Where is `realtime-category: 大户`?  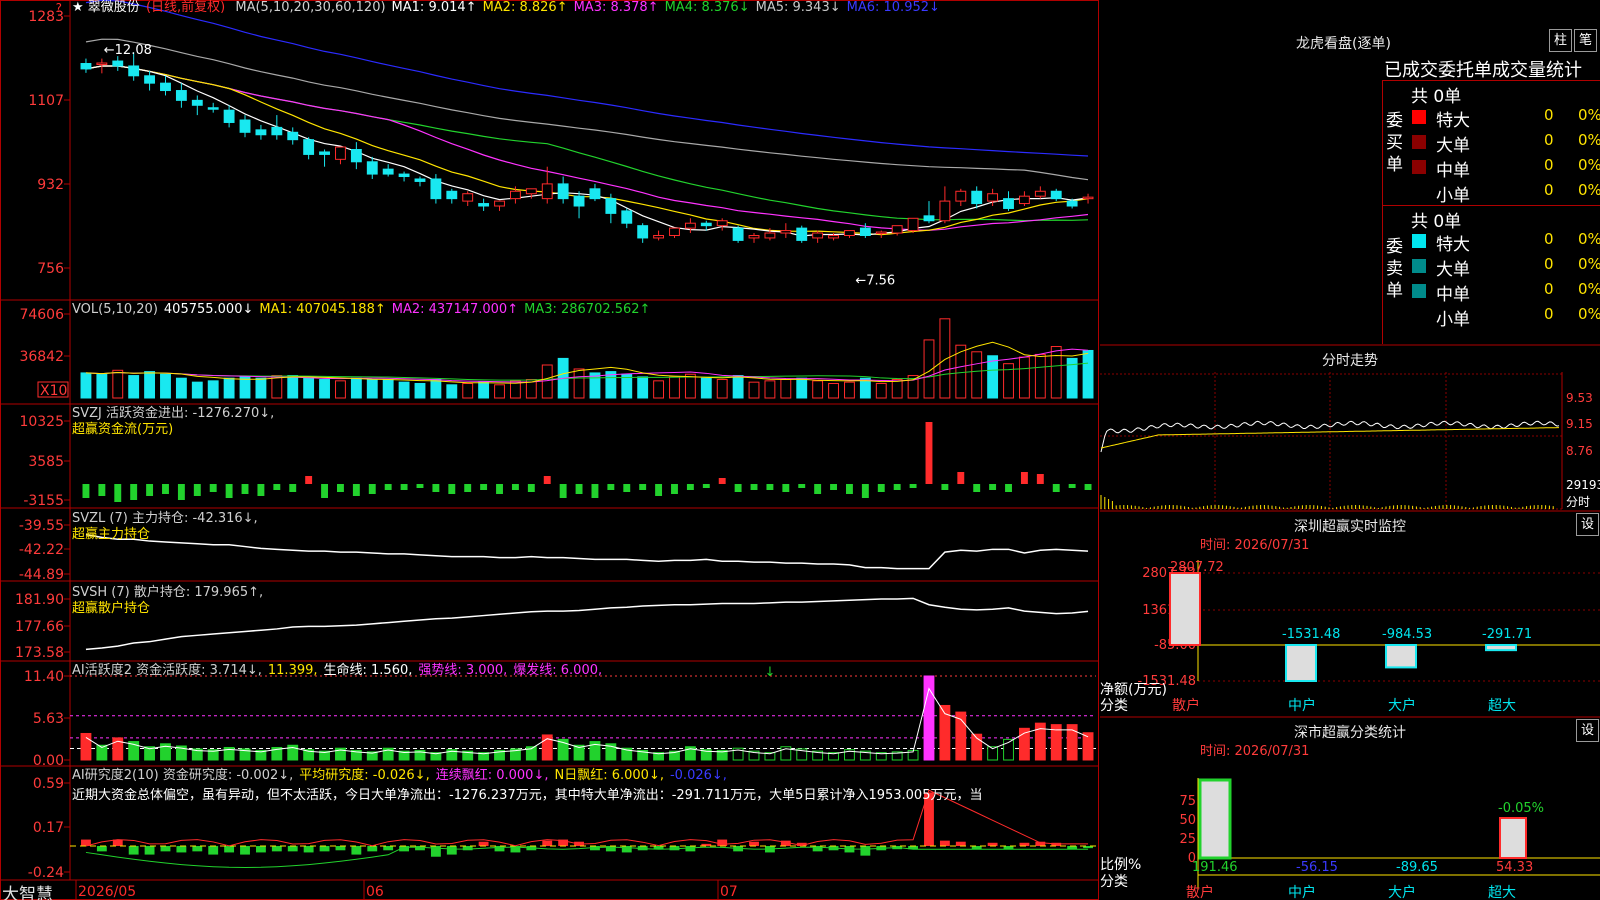
realtime-category: 大户 is located at coordinates (1402, 705).